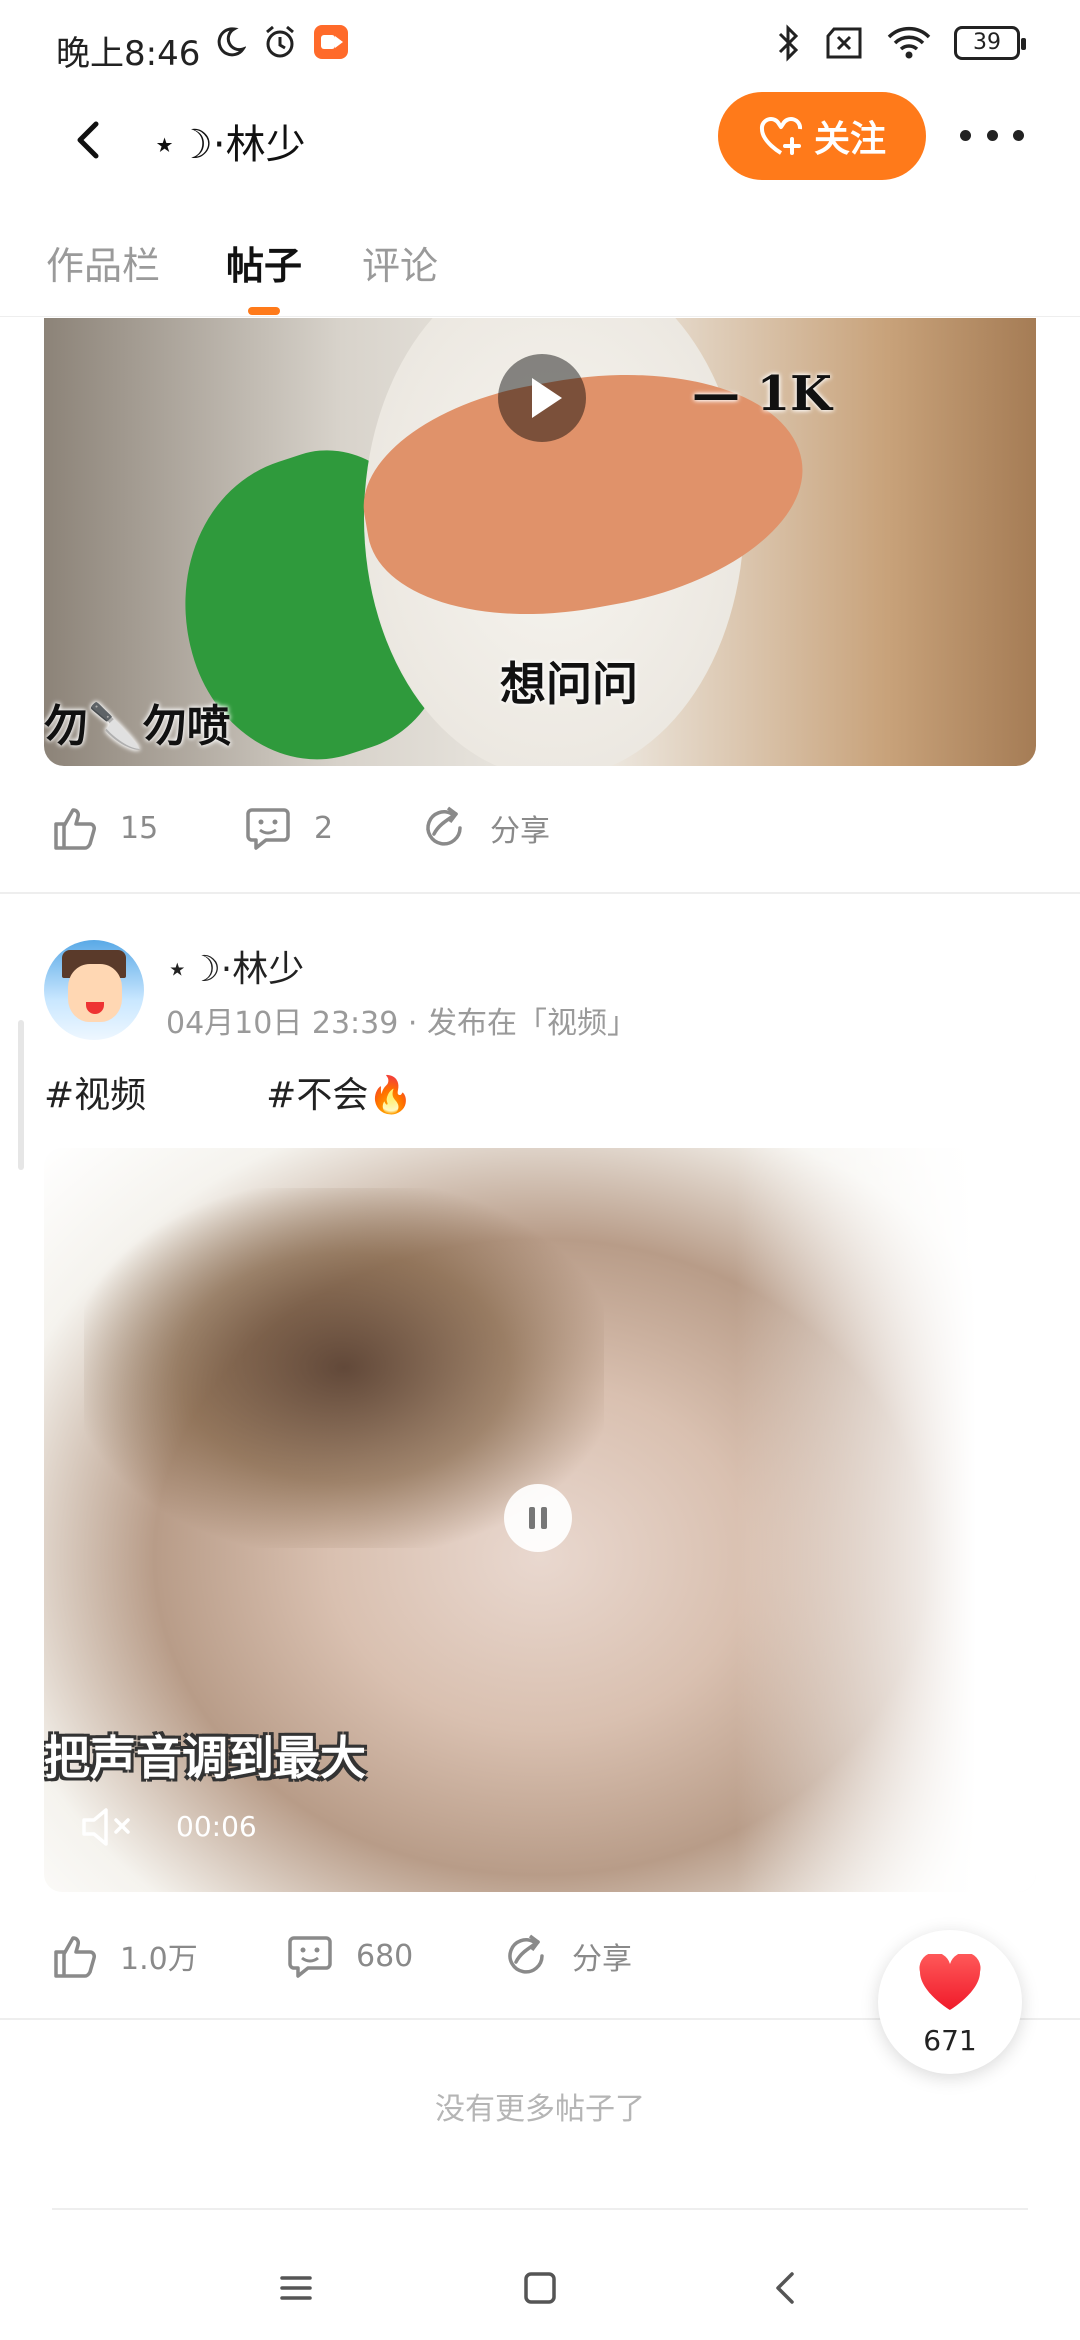 The width and height of the screenshot is (1080, 2340). Describe the element at coordinates (844, 43) in the screenshot. I see `no-sim-icon` at that location.